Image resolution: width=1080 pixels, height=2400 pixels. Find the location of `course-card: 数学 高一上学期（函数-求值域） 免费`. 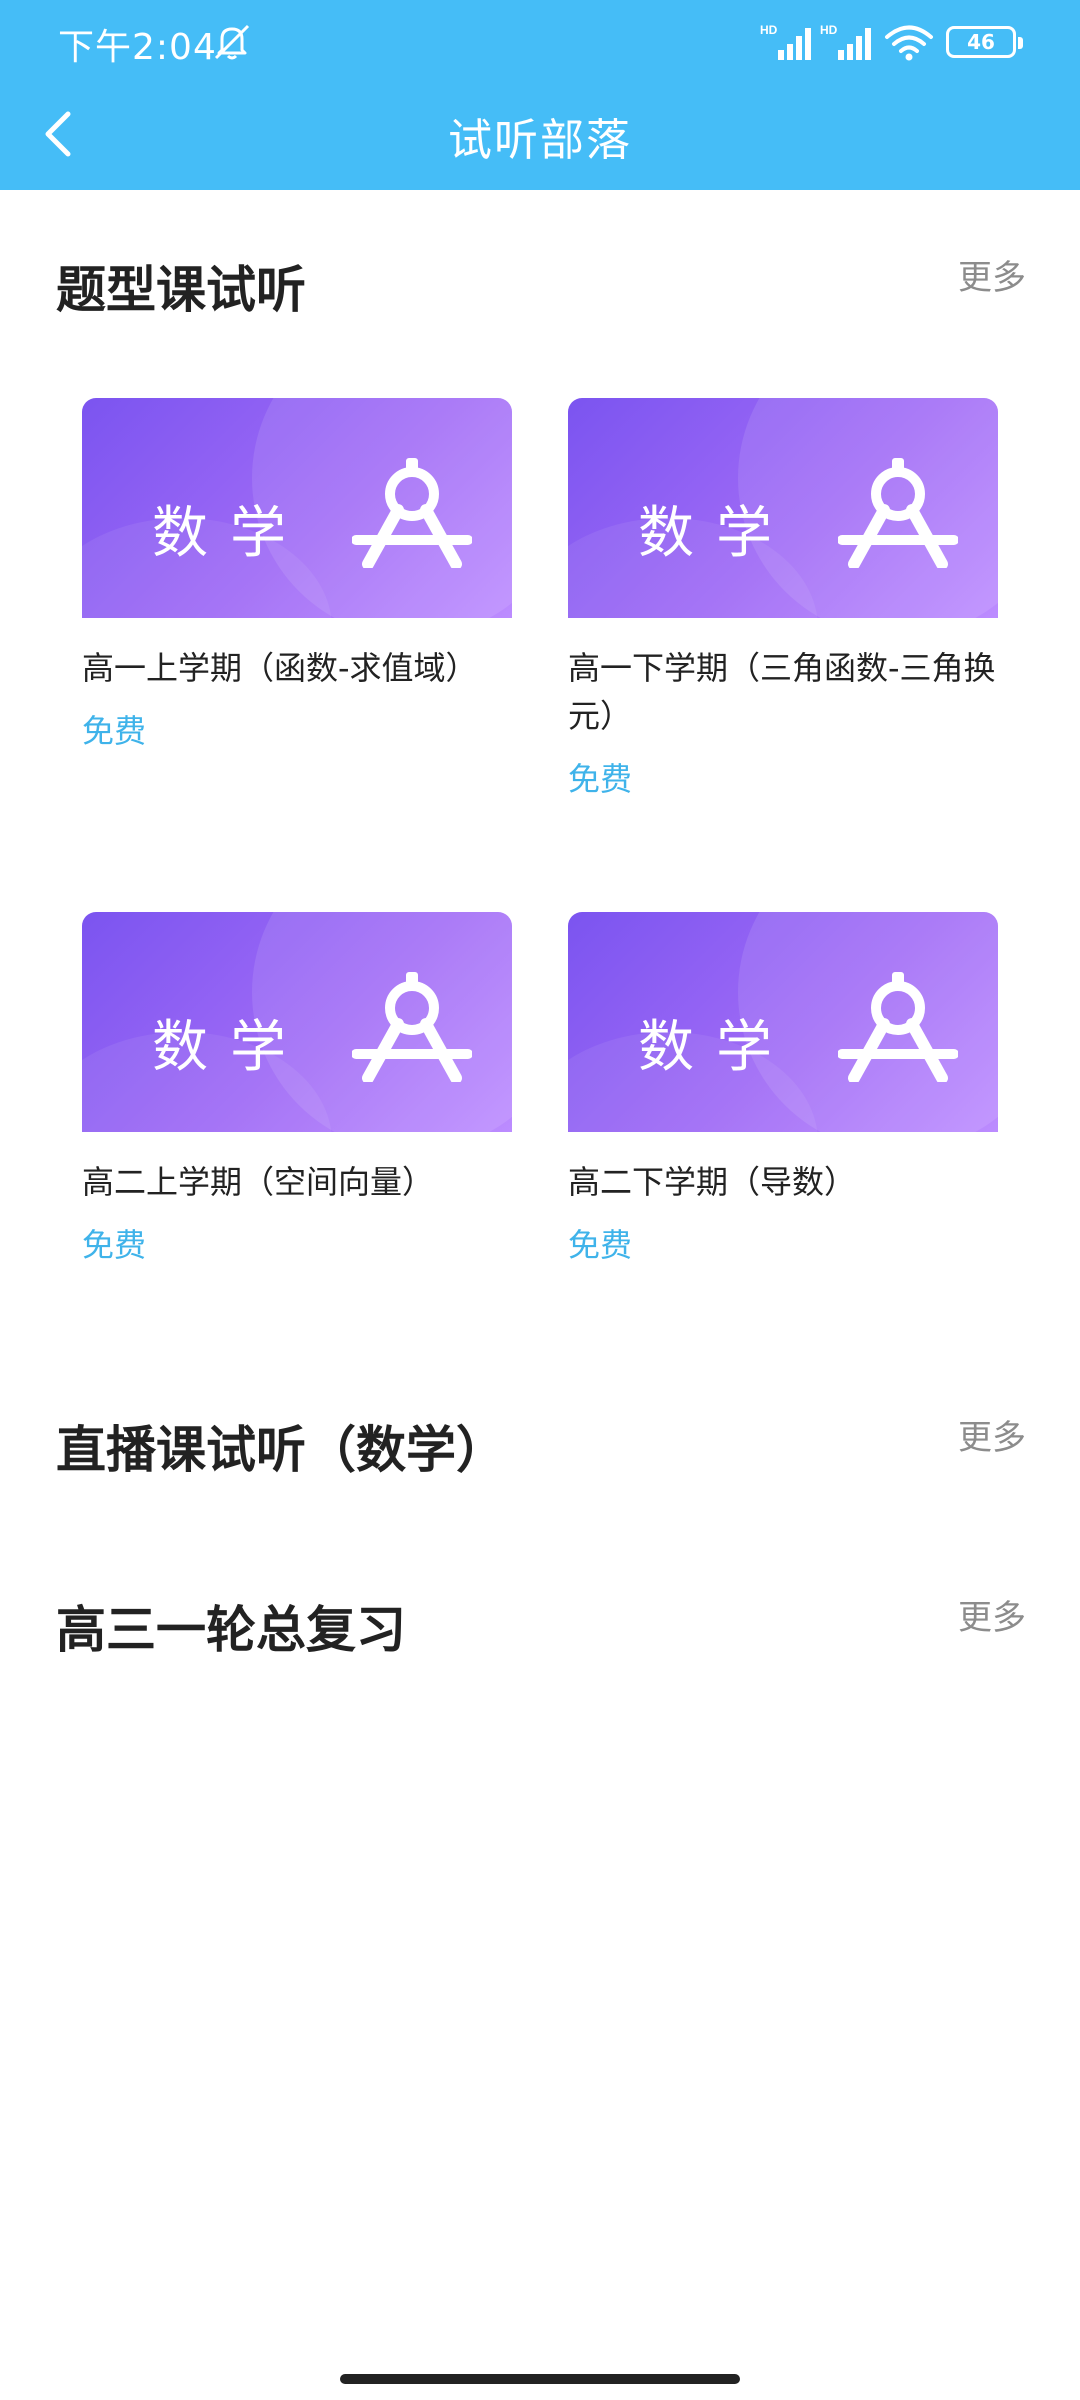

course-card: 数学 高一上学期（函数-求值域） 免费 is located at coordinates (297, 575).